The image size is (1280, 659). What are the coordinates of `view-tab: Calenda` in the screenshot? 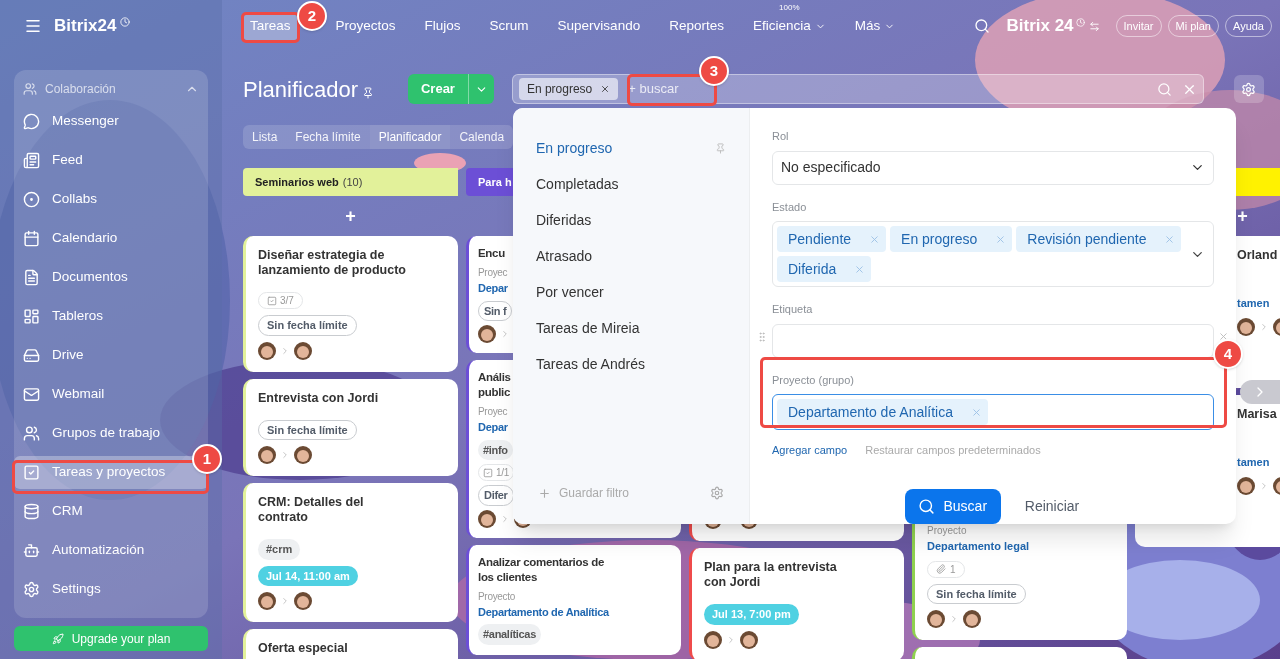 It's located at (482, 137).